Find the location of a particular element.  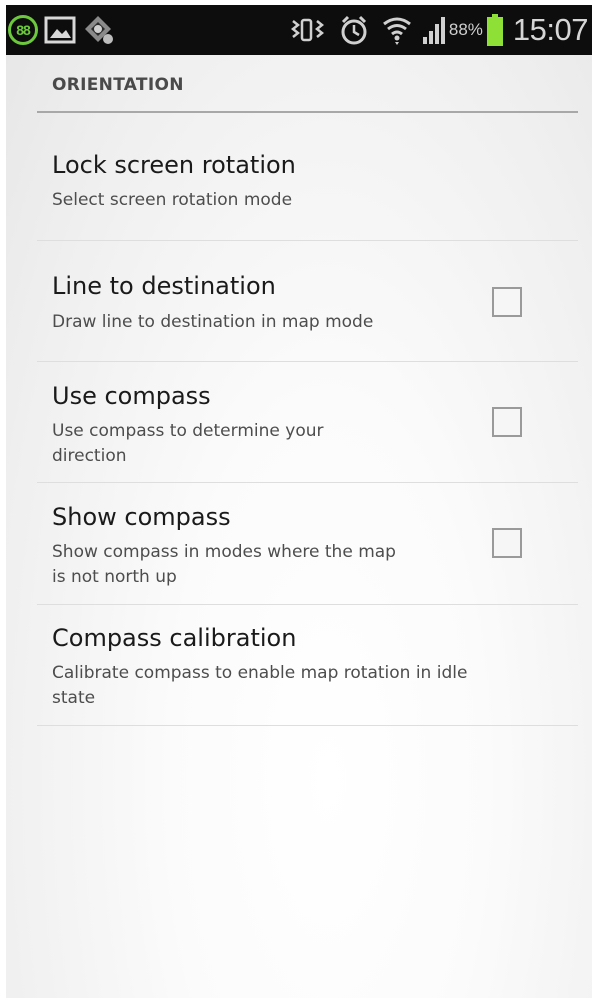

pref-title: Compass calibration is located at coordinates (174, 638).